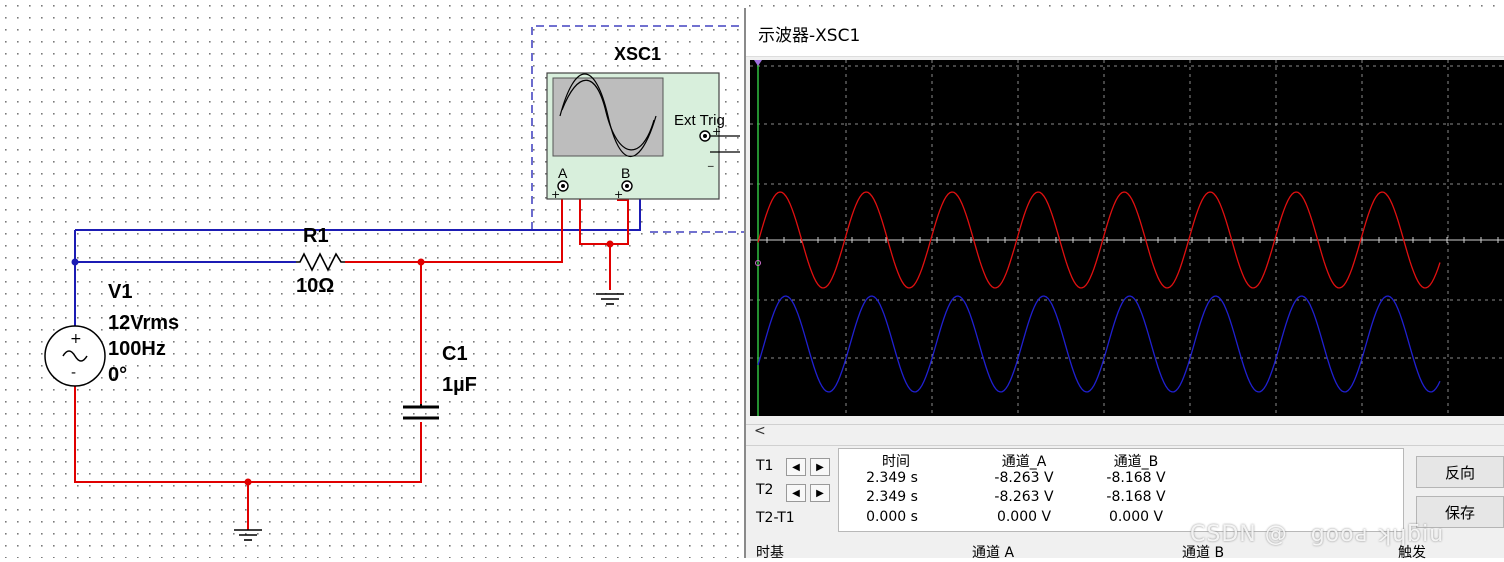 The width and height of the screenshot is (1504, 562). Describe the element at coordinates (765, 490) in the screenshot. I see `t2-label: T2` at that location.